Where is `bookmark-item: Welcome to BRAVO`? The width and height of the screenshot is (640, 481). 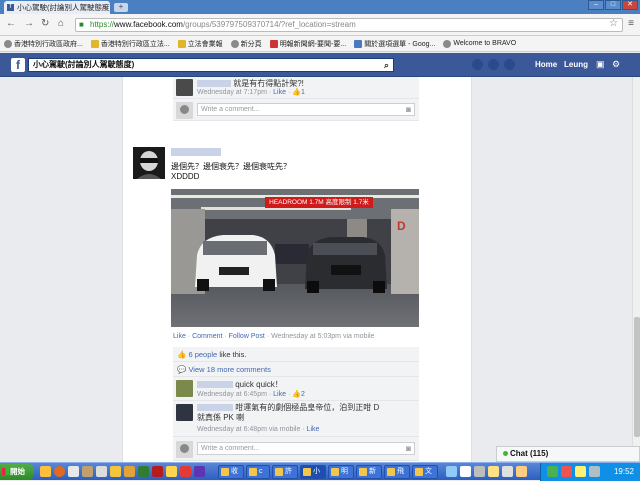 bookmark-item: Welcome to BRAVO is located at coordinates (479, 43).